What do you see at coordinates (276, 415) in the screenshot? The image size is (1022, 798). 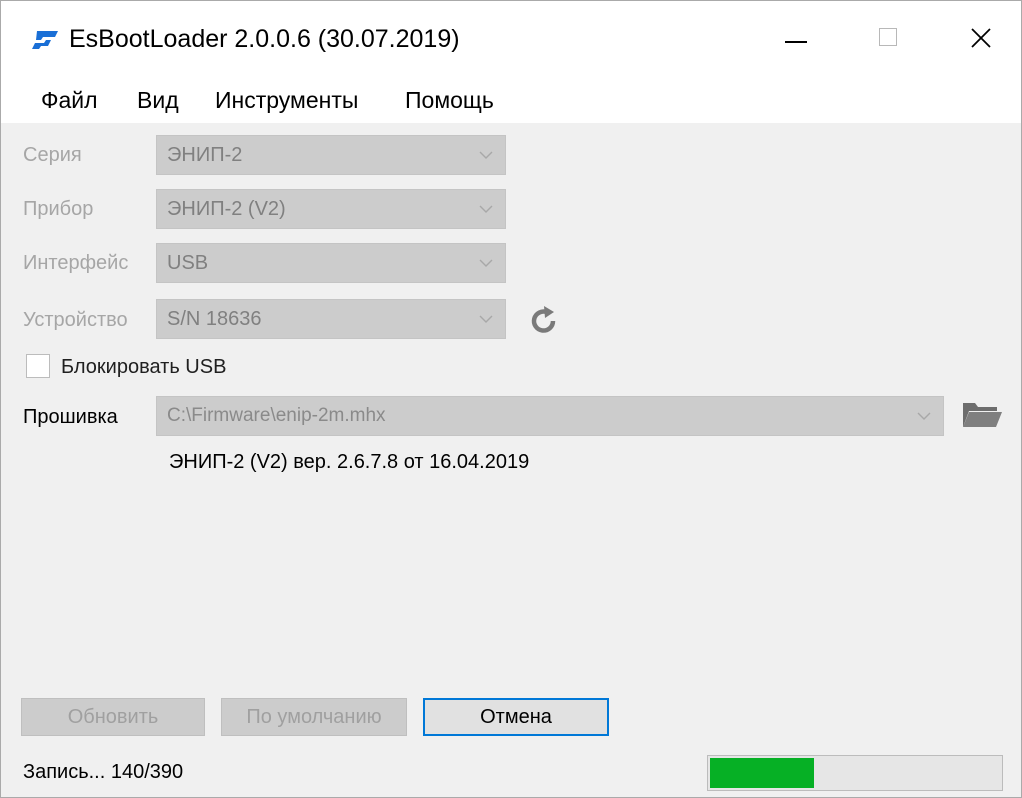 I see `firmware-path-value: C:\Firmware\enip-2m.mhx` at bounding box center [276, 415].